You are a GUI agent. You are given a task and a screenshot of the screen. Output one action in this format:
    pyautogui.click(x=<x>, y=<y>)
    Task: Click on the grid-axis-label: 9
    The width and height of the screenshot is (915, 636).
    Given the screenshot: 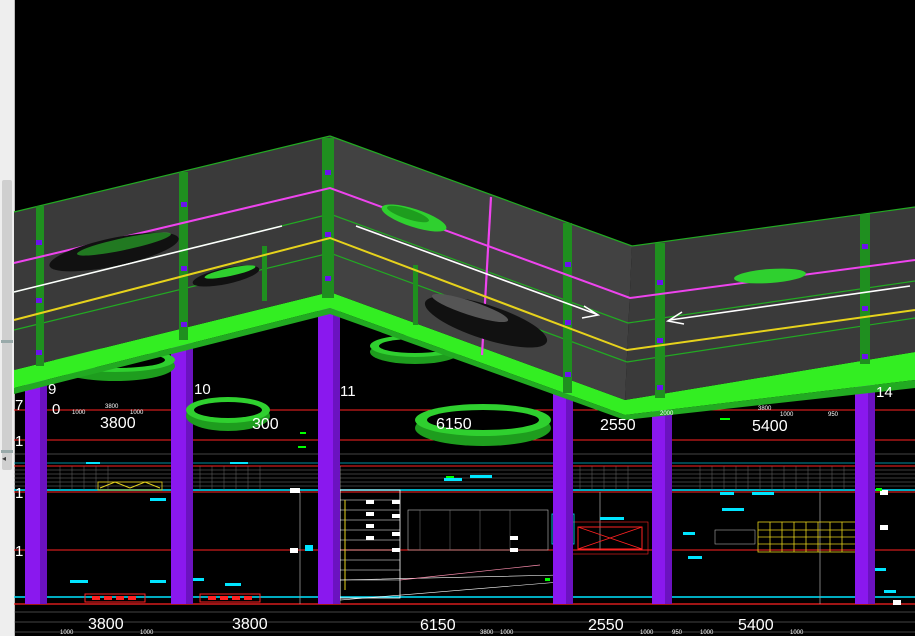 What is the action you would take?
    pyautogui.click(x=52, y=389)
    